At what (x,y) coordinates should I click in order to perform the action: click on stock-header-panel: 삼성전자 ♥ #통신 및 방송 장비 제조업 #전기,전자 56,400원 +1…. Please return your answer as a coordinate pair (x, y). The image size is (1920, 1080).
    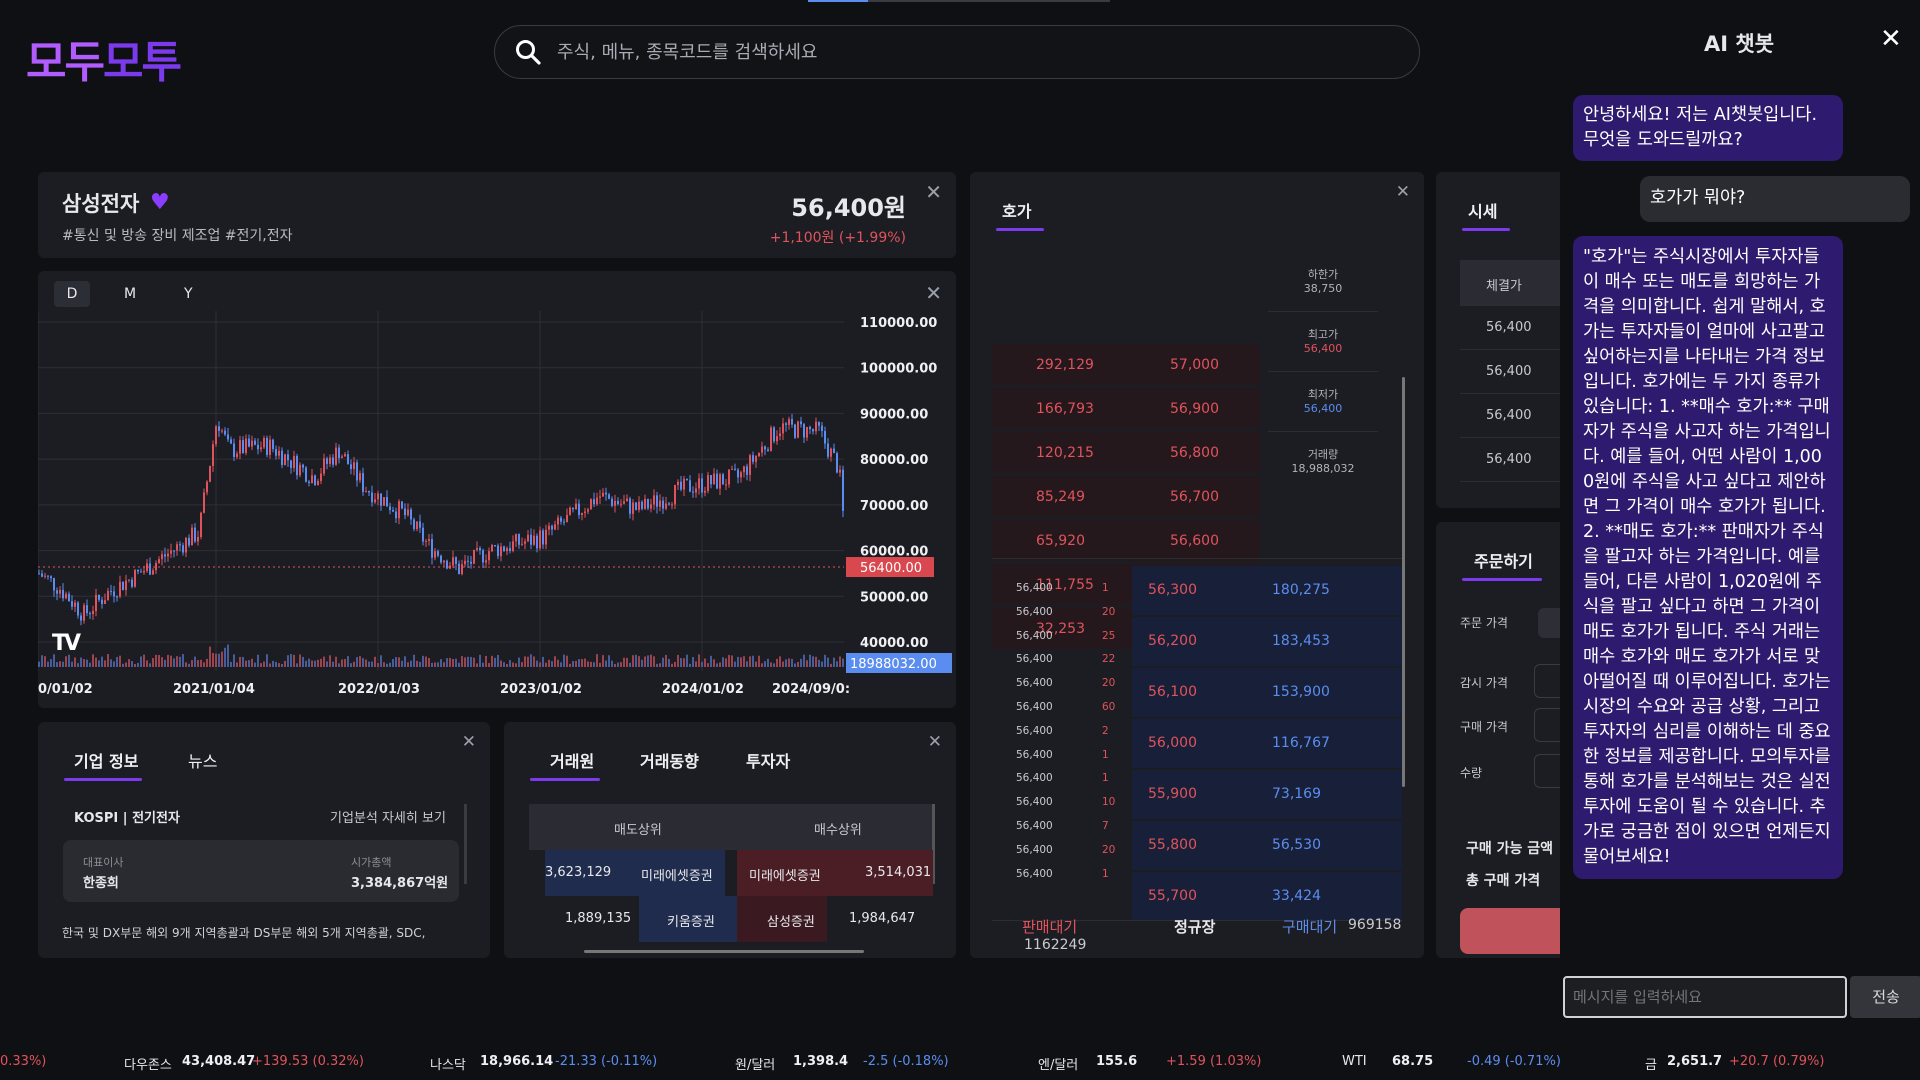
    Looking at the image, I should click on (497, 215).